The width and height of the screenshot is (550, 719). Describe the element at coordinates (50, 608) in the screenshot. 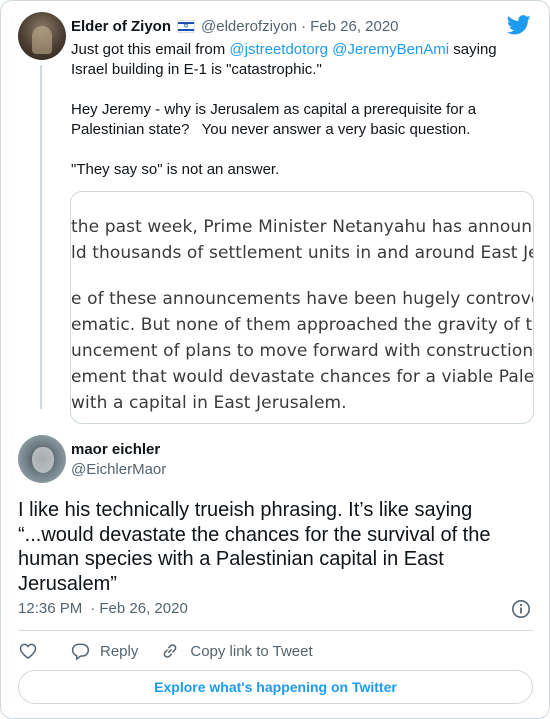

I see `tweet-time: 12:36 PM` at that location.